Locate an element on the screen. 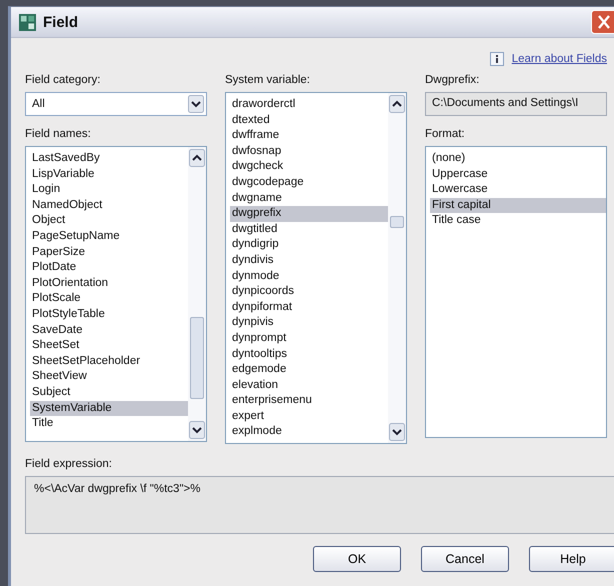 The height and width of the screenshot is (586, 614). list-item: dynpivis is located at coordinates (309, 323).